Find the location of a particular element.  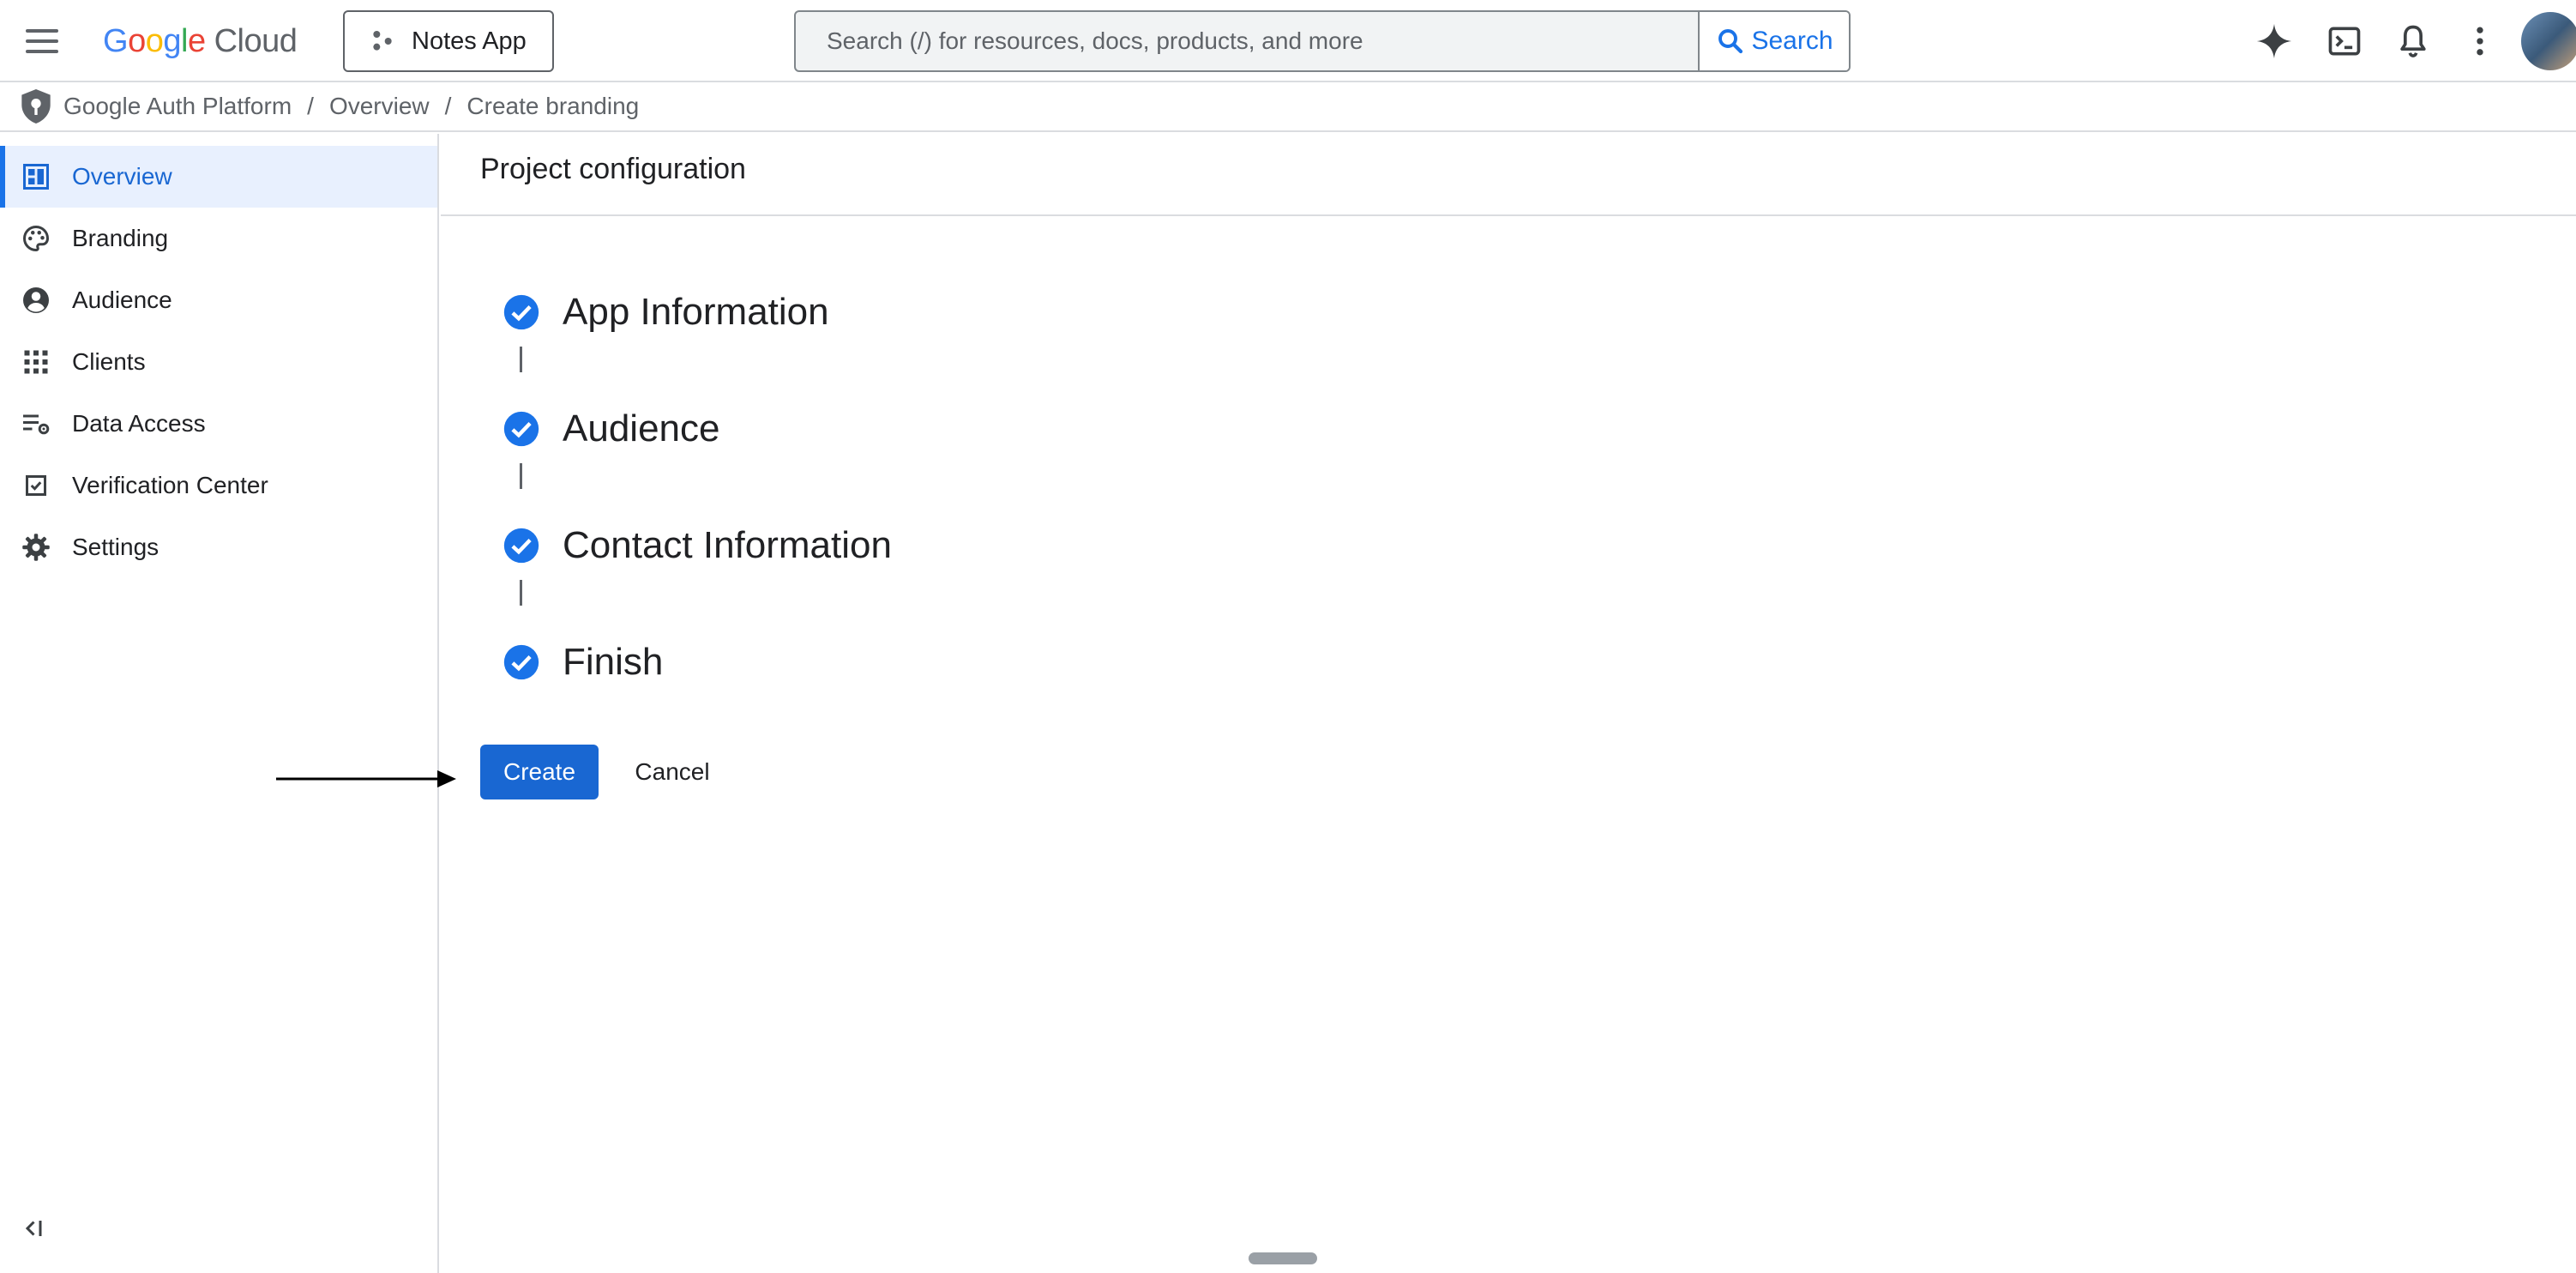

search-input is located at coordinates (1247, 41).